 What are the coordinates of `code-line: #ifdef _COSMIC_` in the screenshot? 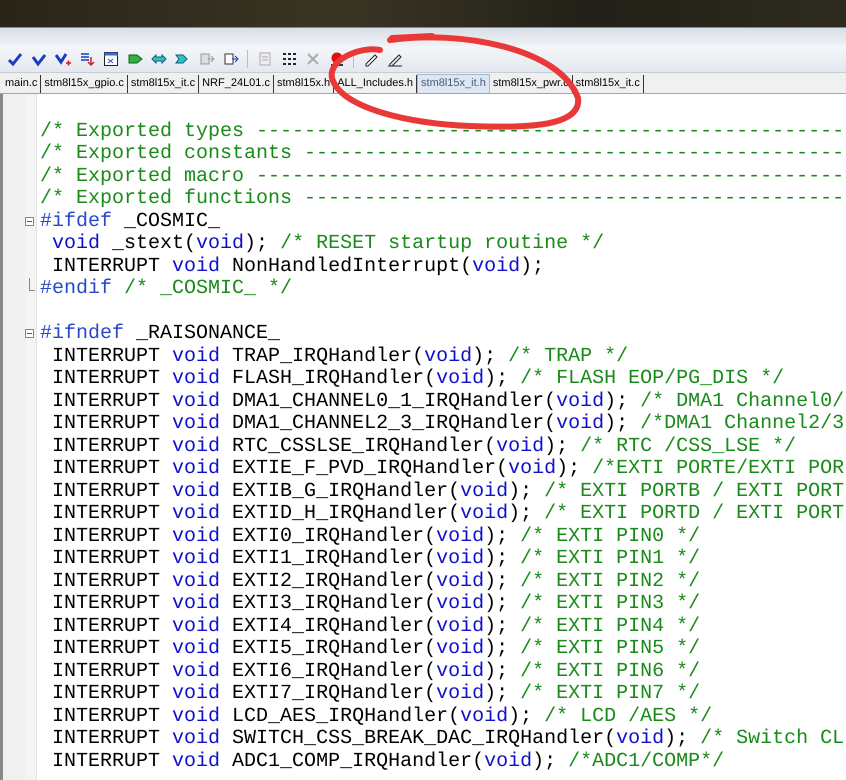 It's located at (130, 221).